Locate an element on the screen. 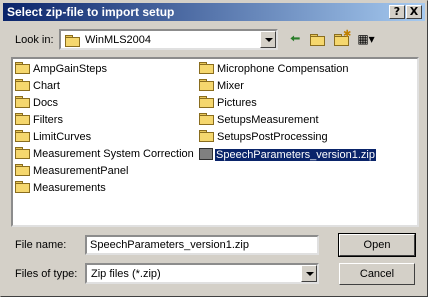 The width and height of the screenshot is (428, 297). list-item: Filters is located at coordinates (39, 120).